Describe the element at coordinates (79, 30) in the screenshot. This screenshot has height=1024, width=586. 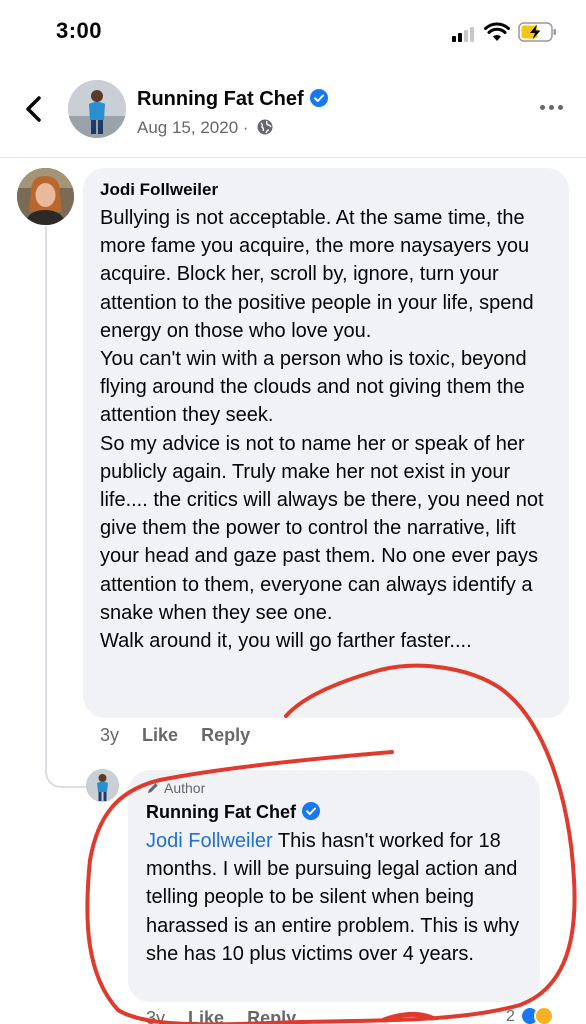
I see `status-time: 3:00` at that location.